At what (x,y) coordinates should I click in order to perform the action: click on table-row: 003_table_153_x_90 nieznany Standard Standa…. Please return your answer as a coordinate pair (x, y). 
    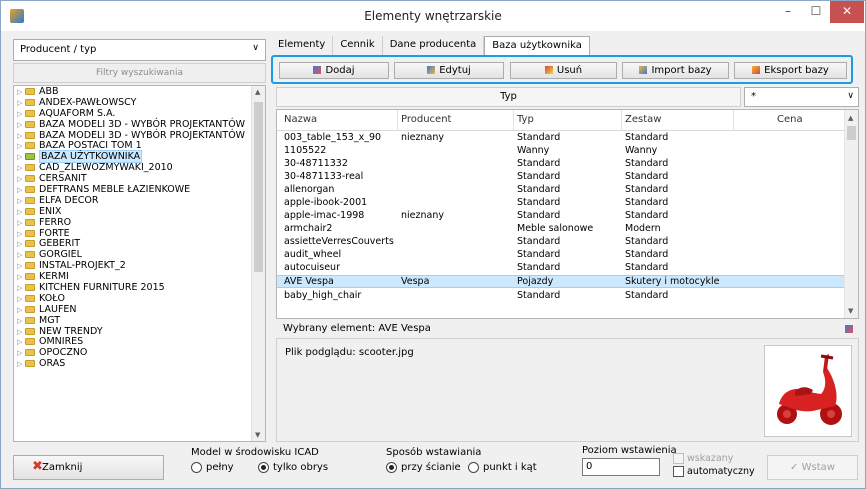
    Looking at the image, I should click on (561, 137).